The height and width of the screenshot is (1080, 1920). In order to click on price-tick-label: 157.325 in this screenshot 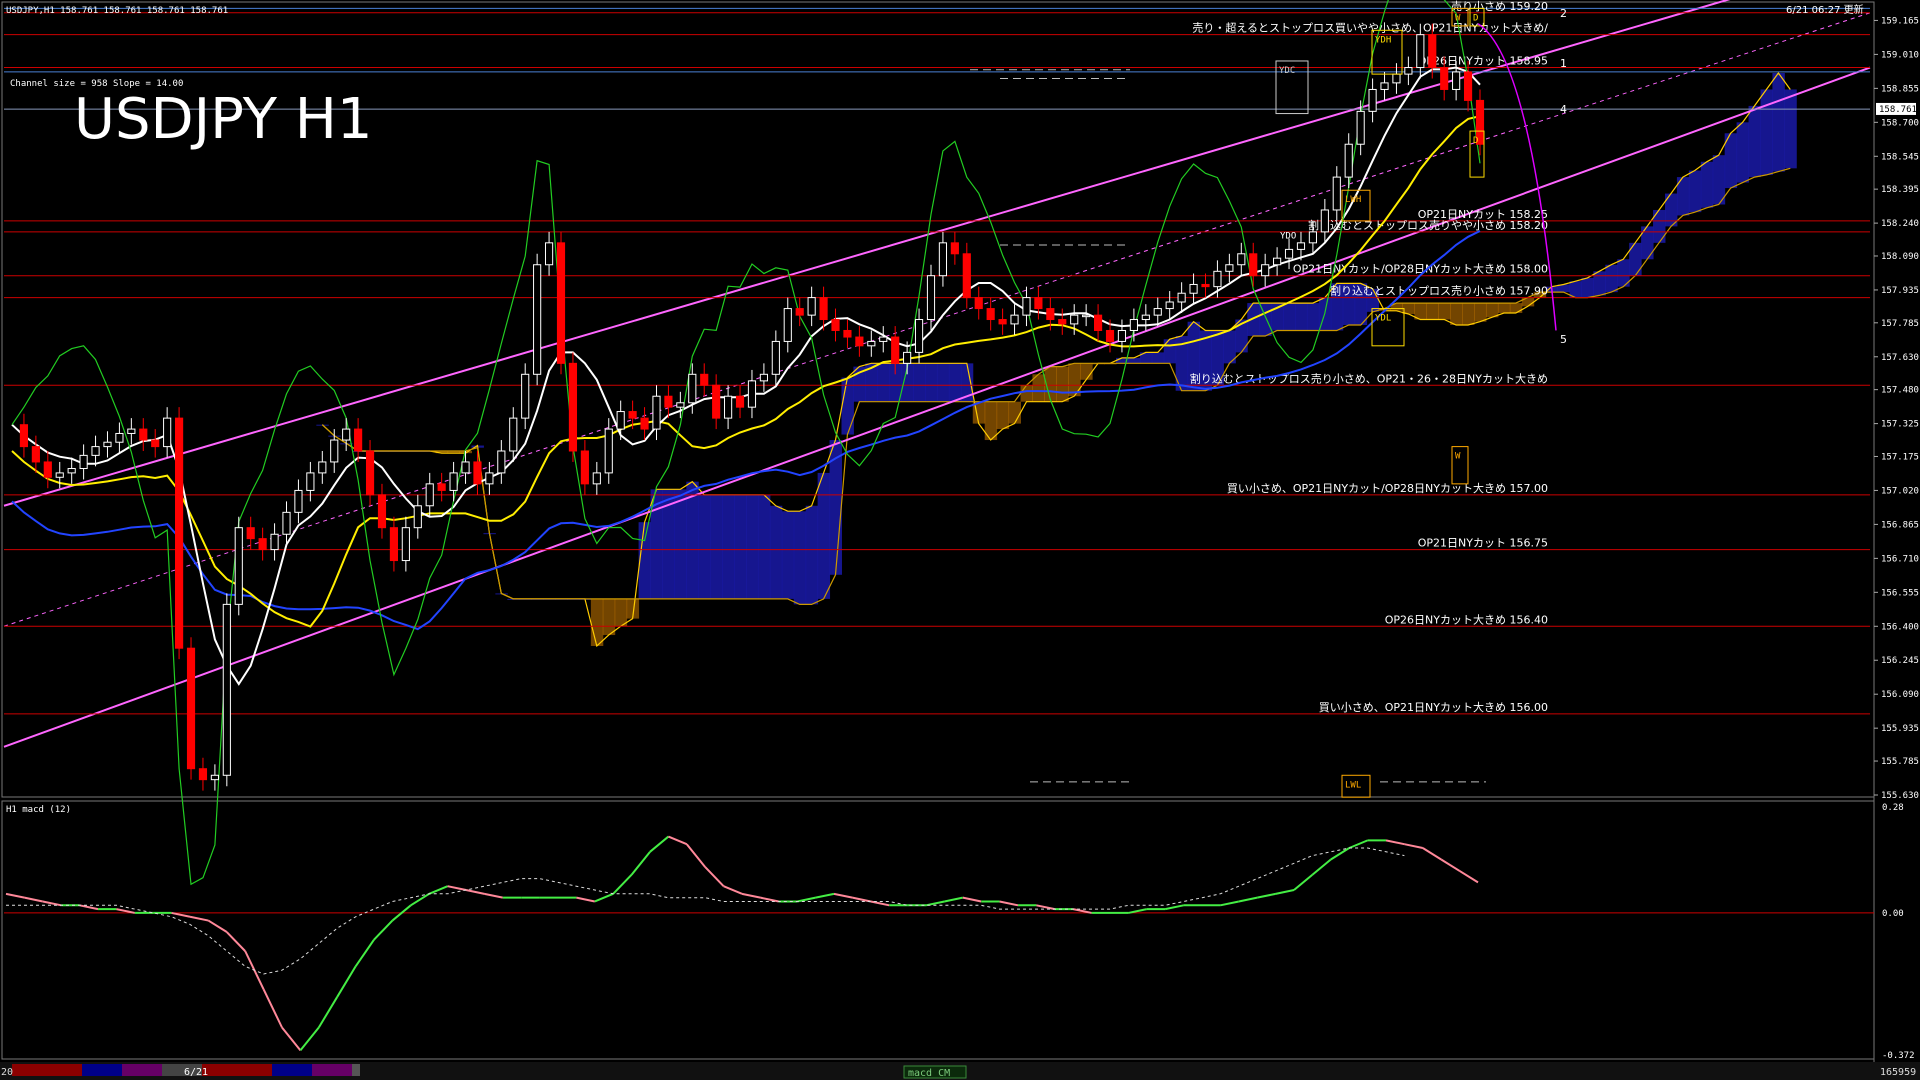, I will do `click(1900, 425)`.